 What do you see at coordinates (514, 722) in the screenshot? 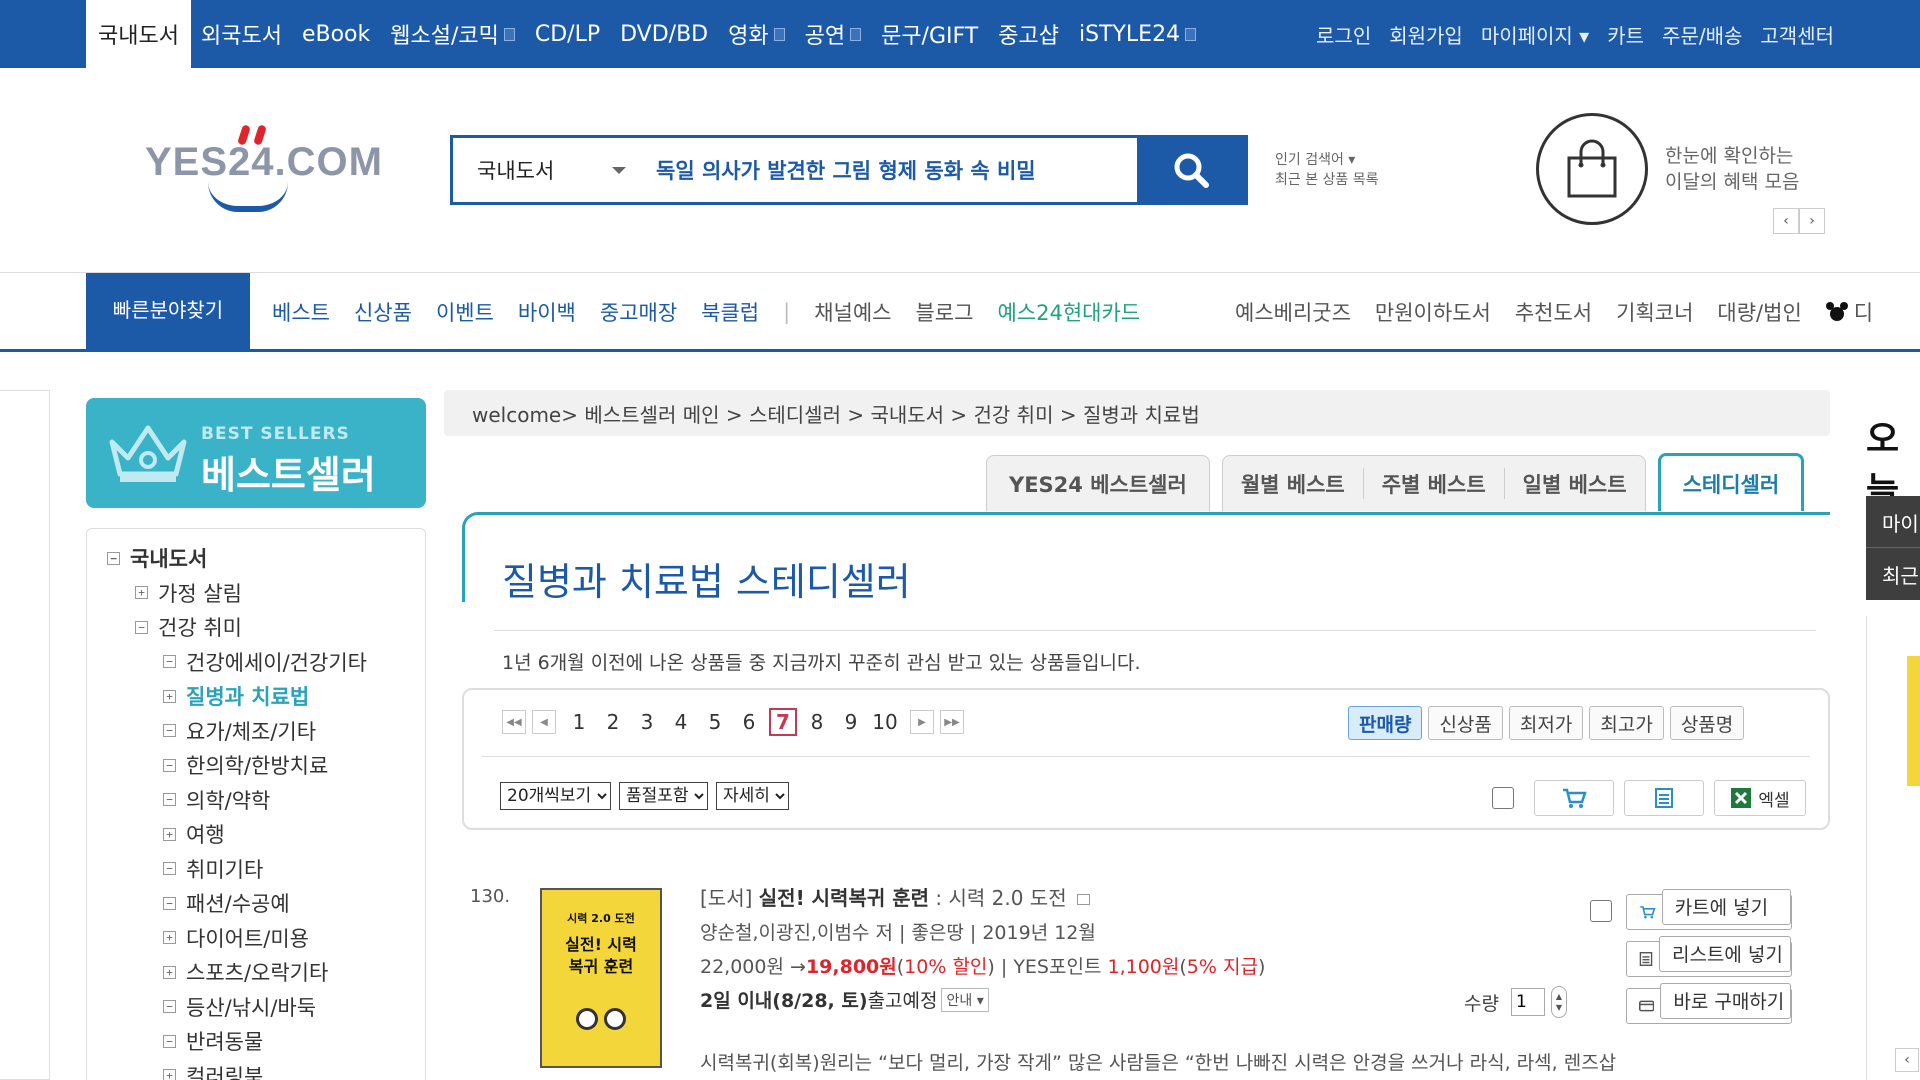
I see `first-page-icon: ◀◀` at bounding box center [514, 722].